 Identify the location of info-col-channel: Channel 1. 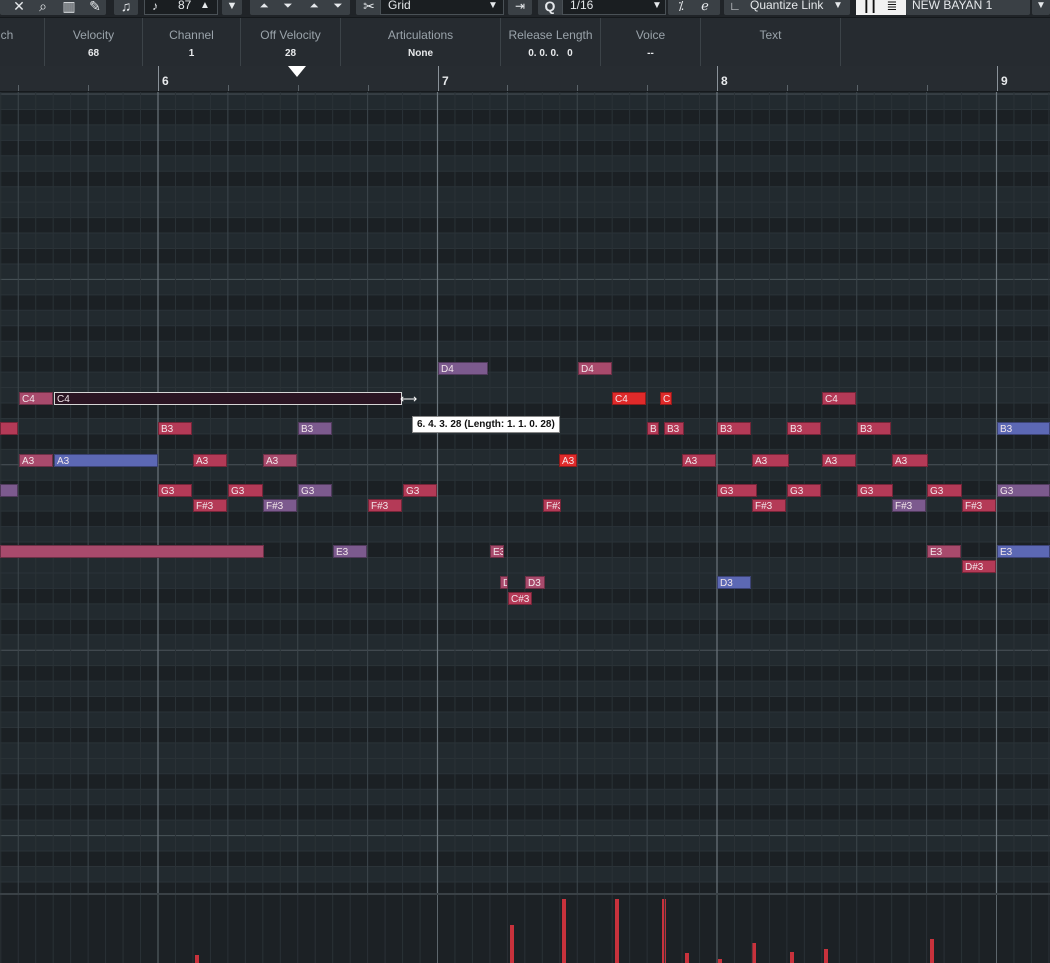
(192, 42).